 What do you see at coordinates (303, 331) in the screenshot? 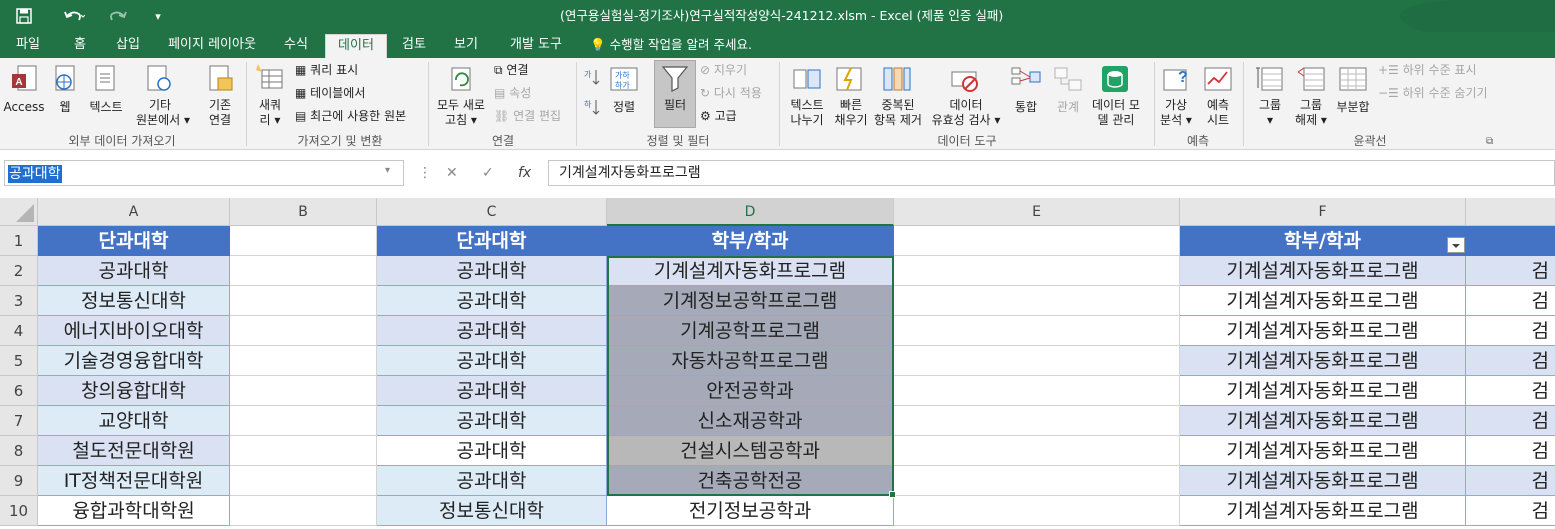
I see `cell-b4` at bounding box center [303, 331].